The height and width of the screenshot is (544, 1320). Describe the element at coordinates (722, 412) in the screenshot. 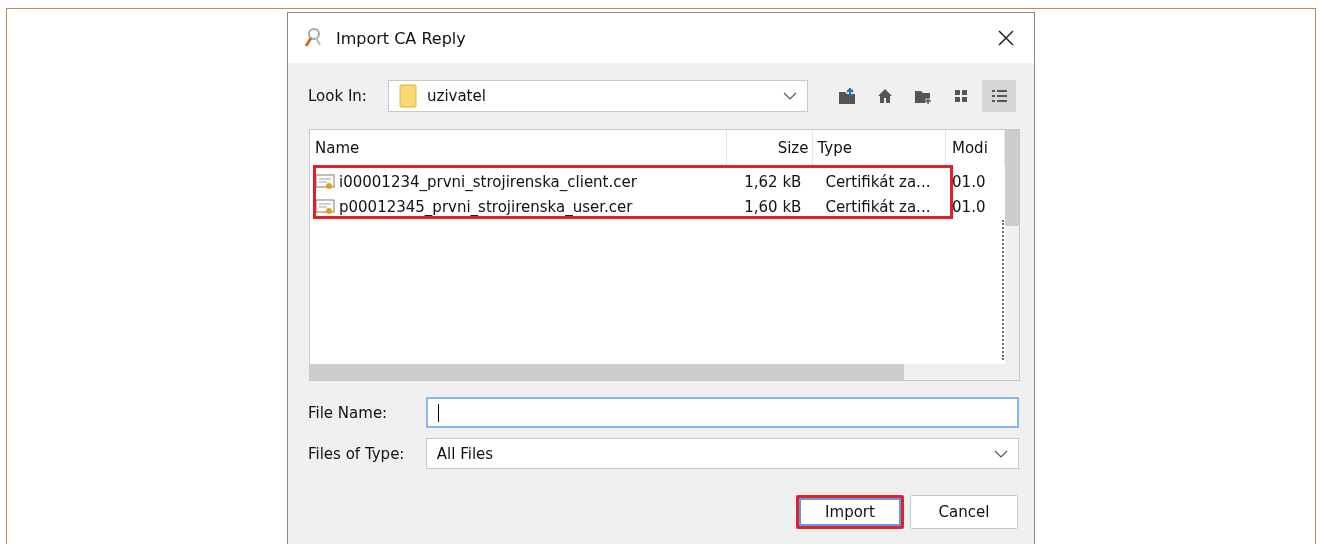

I see `file-name-field` at that location.